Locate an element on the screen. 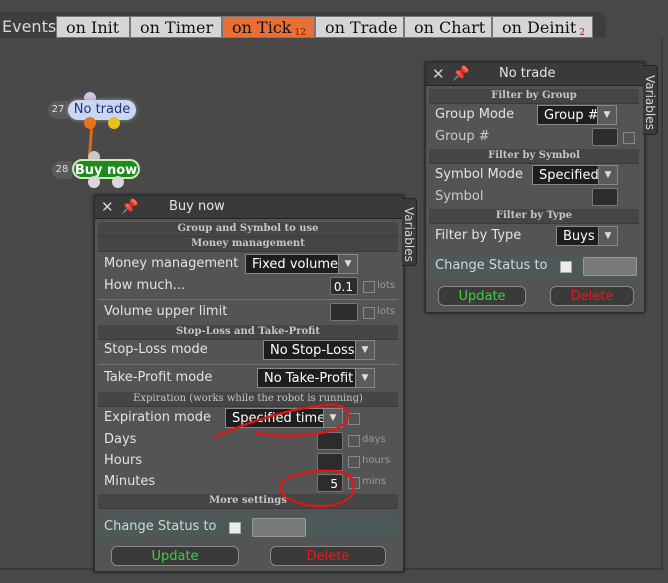 The image size is (668, 583). symbol-mode-label: Symbol Mode is located at coordinates (479, 174).